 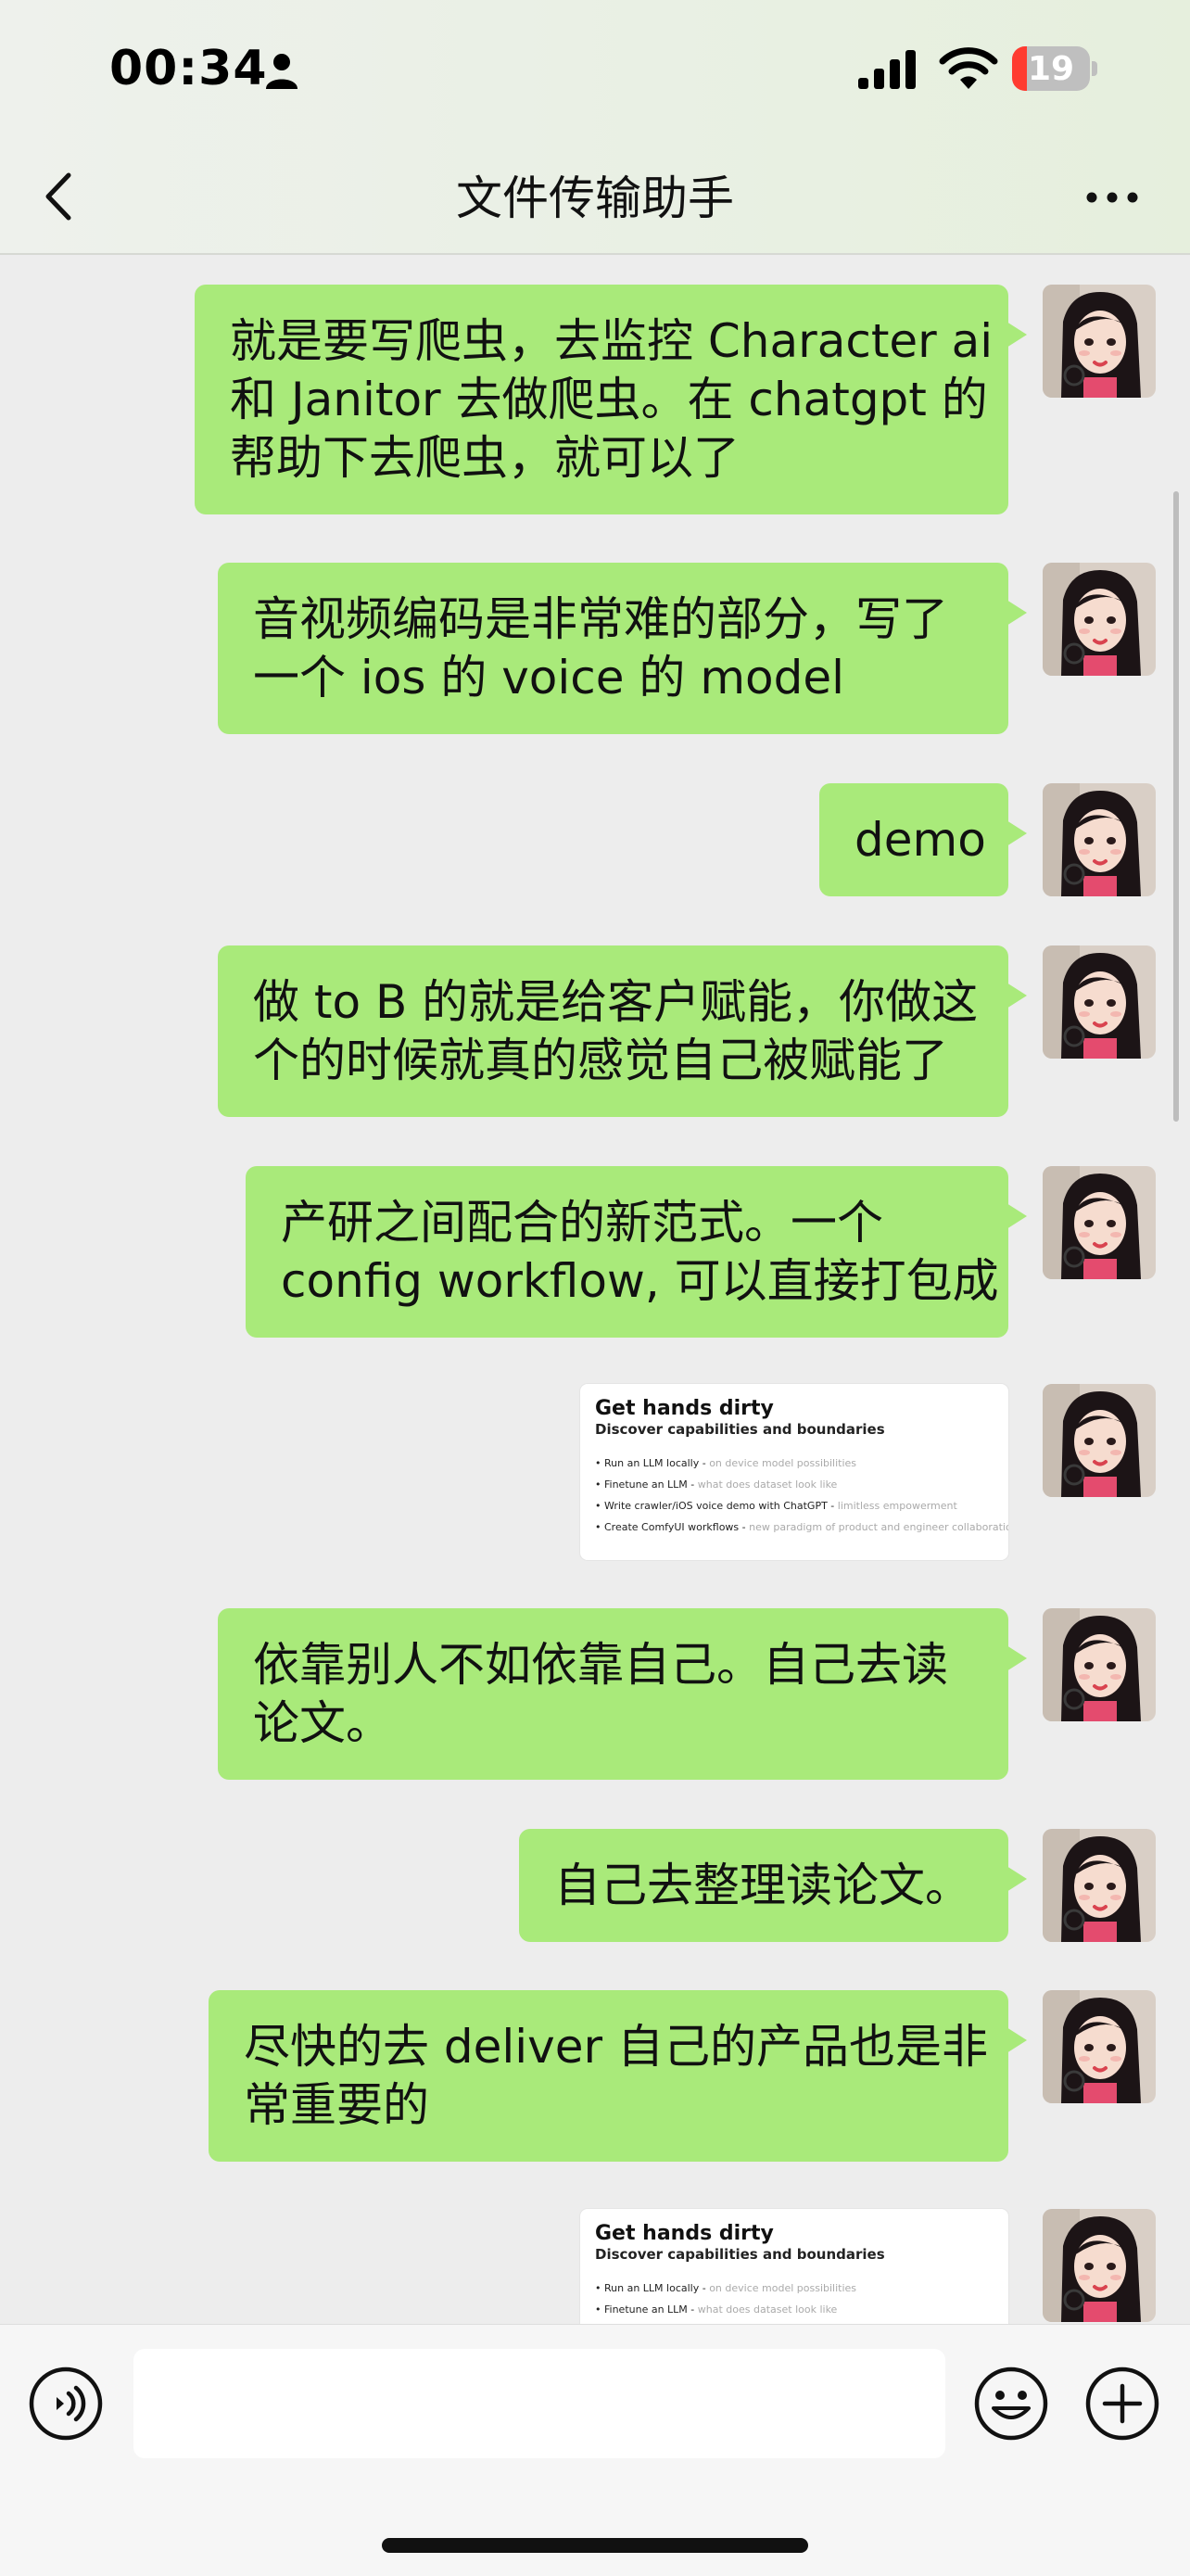 What do you see at coordinates (188, 68) in the screenshot?
I see `status-time: 00:34` at bounding box center [188, 68].